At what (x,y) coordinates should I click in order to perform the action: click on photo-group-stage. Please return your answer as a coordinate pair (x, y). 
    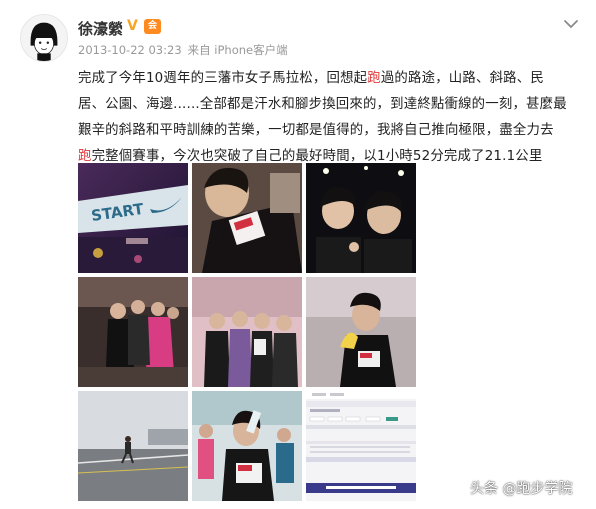
    Looking at the image, I should click on (247, 332).